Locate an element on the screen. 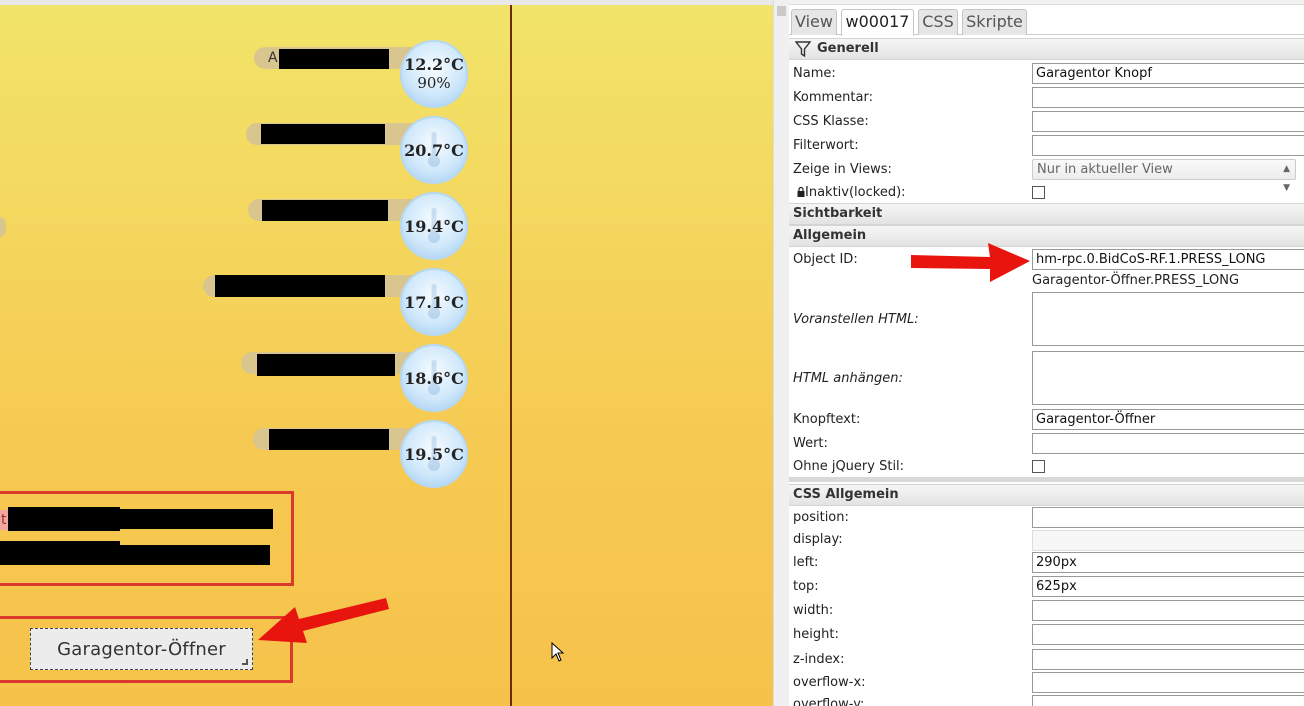 This screenshot has width=1304, height=706. kommentar-field is located at coordinates (1168, 97).